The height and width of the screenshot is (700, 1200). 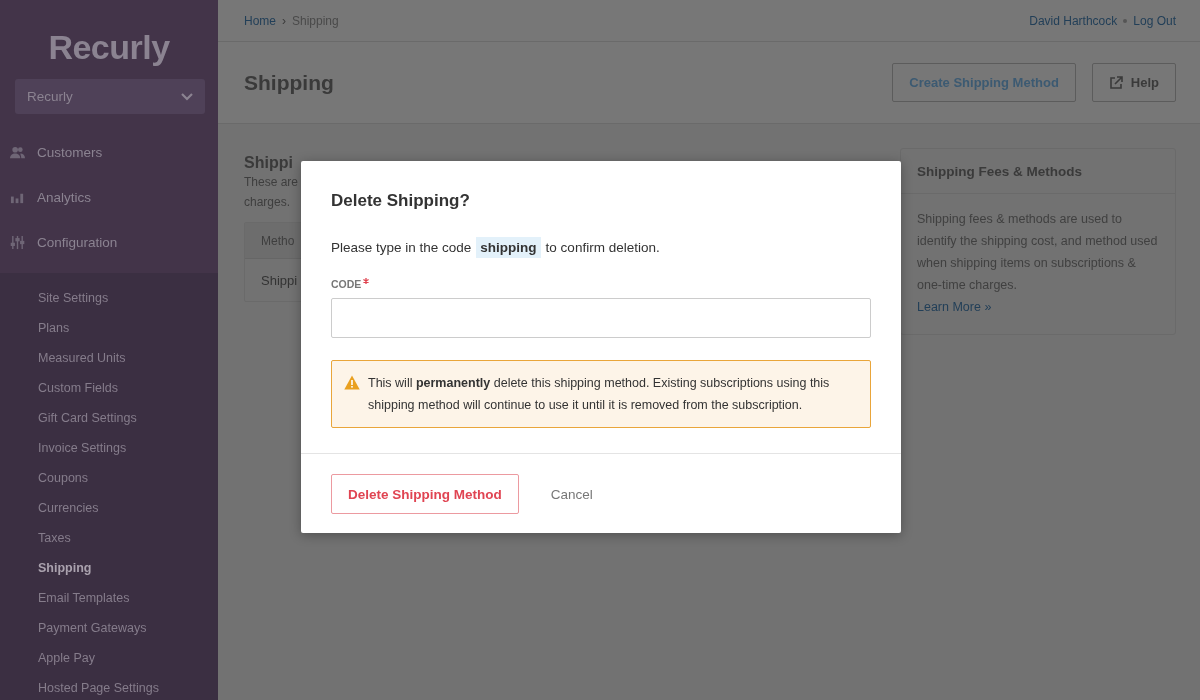 What do you see at coordinates (109, 658) in the screenshot?
I see `sub-nav-item: Apple Pay` at bounding box center [109, 658].